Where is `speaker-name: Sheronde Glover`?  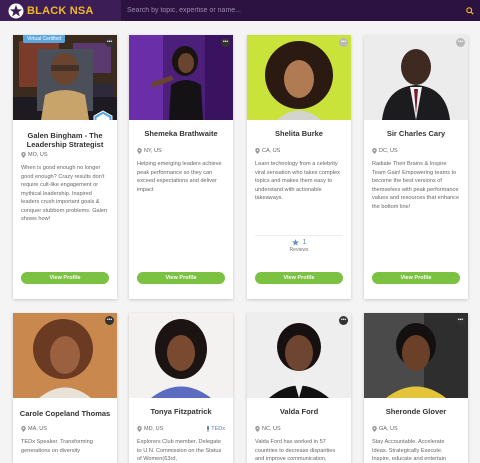
speaker-name: Sheronde Glover is located at coordinates (416, 416).